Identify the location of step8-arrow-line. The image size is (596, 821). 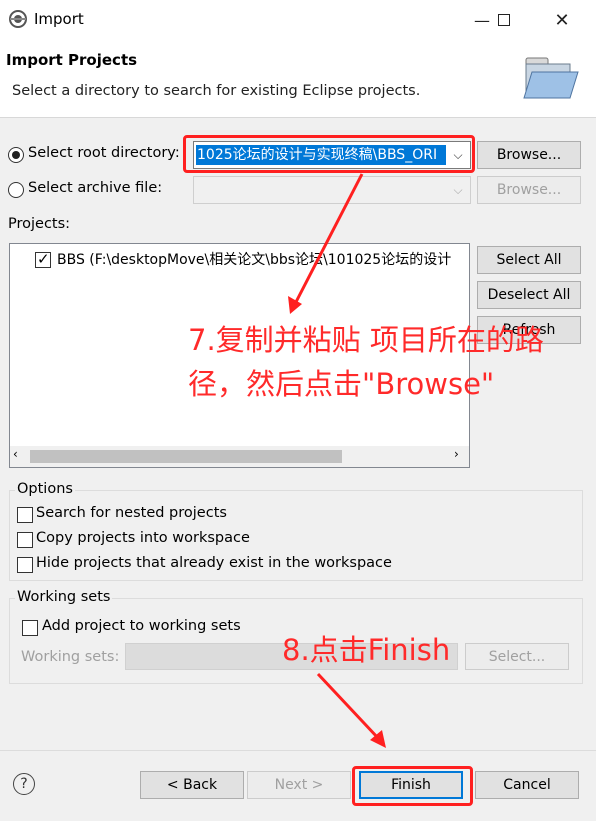
(348, 706).